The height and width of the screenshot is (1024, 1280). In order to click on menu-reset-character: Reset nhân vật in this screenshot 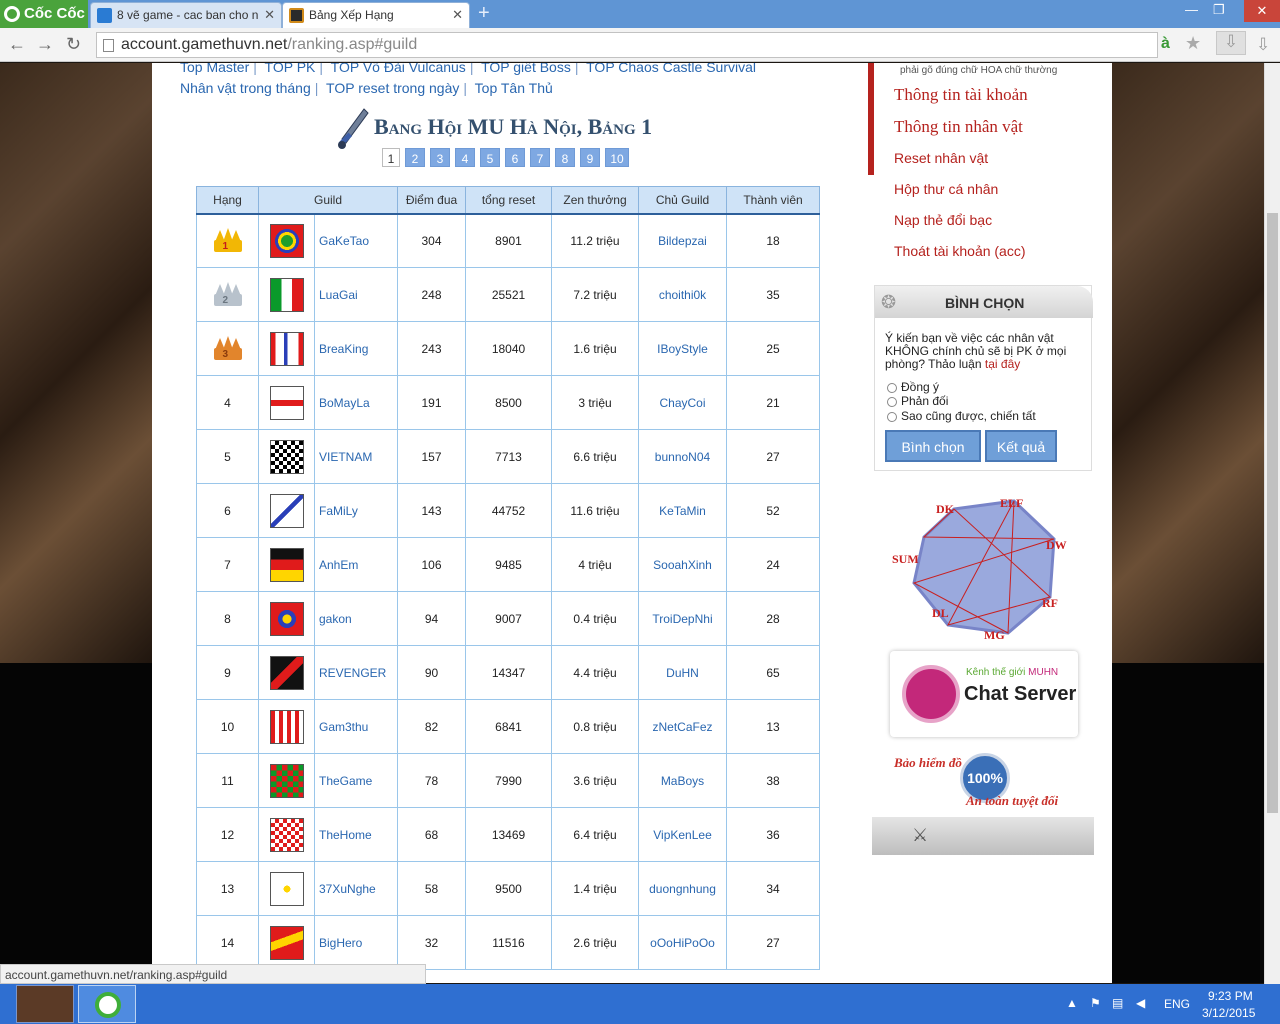, I will do `click(941, 158)`.